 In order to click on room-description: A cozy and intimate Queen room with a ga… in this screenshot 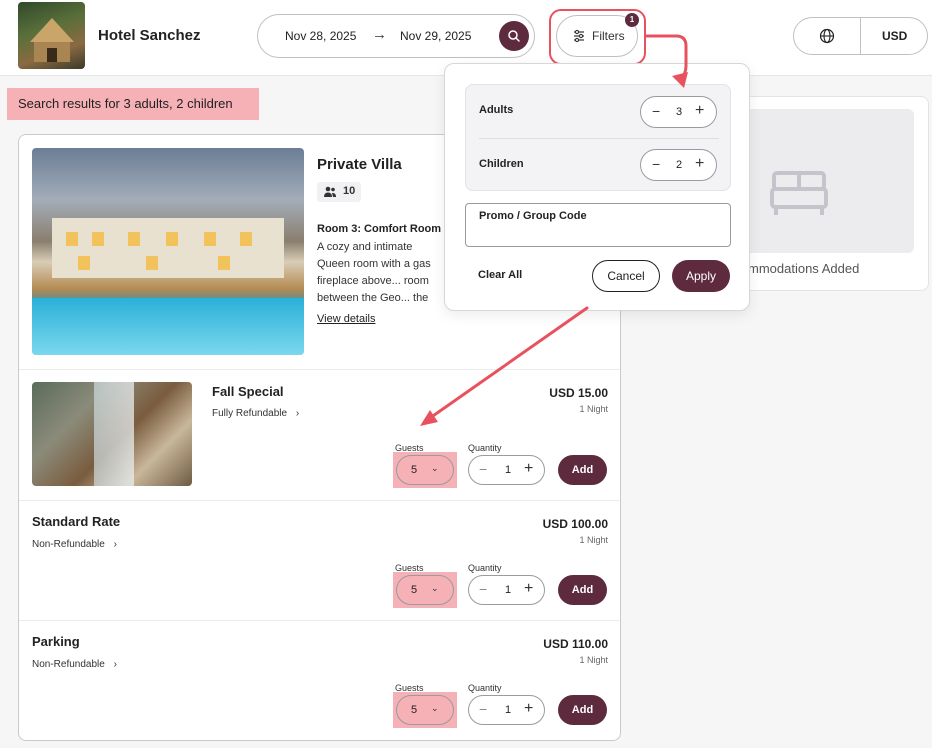, I will do `click(374, 272)`.